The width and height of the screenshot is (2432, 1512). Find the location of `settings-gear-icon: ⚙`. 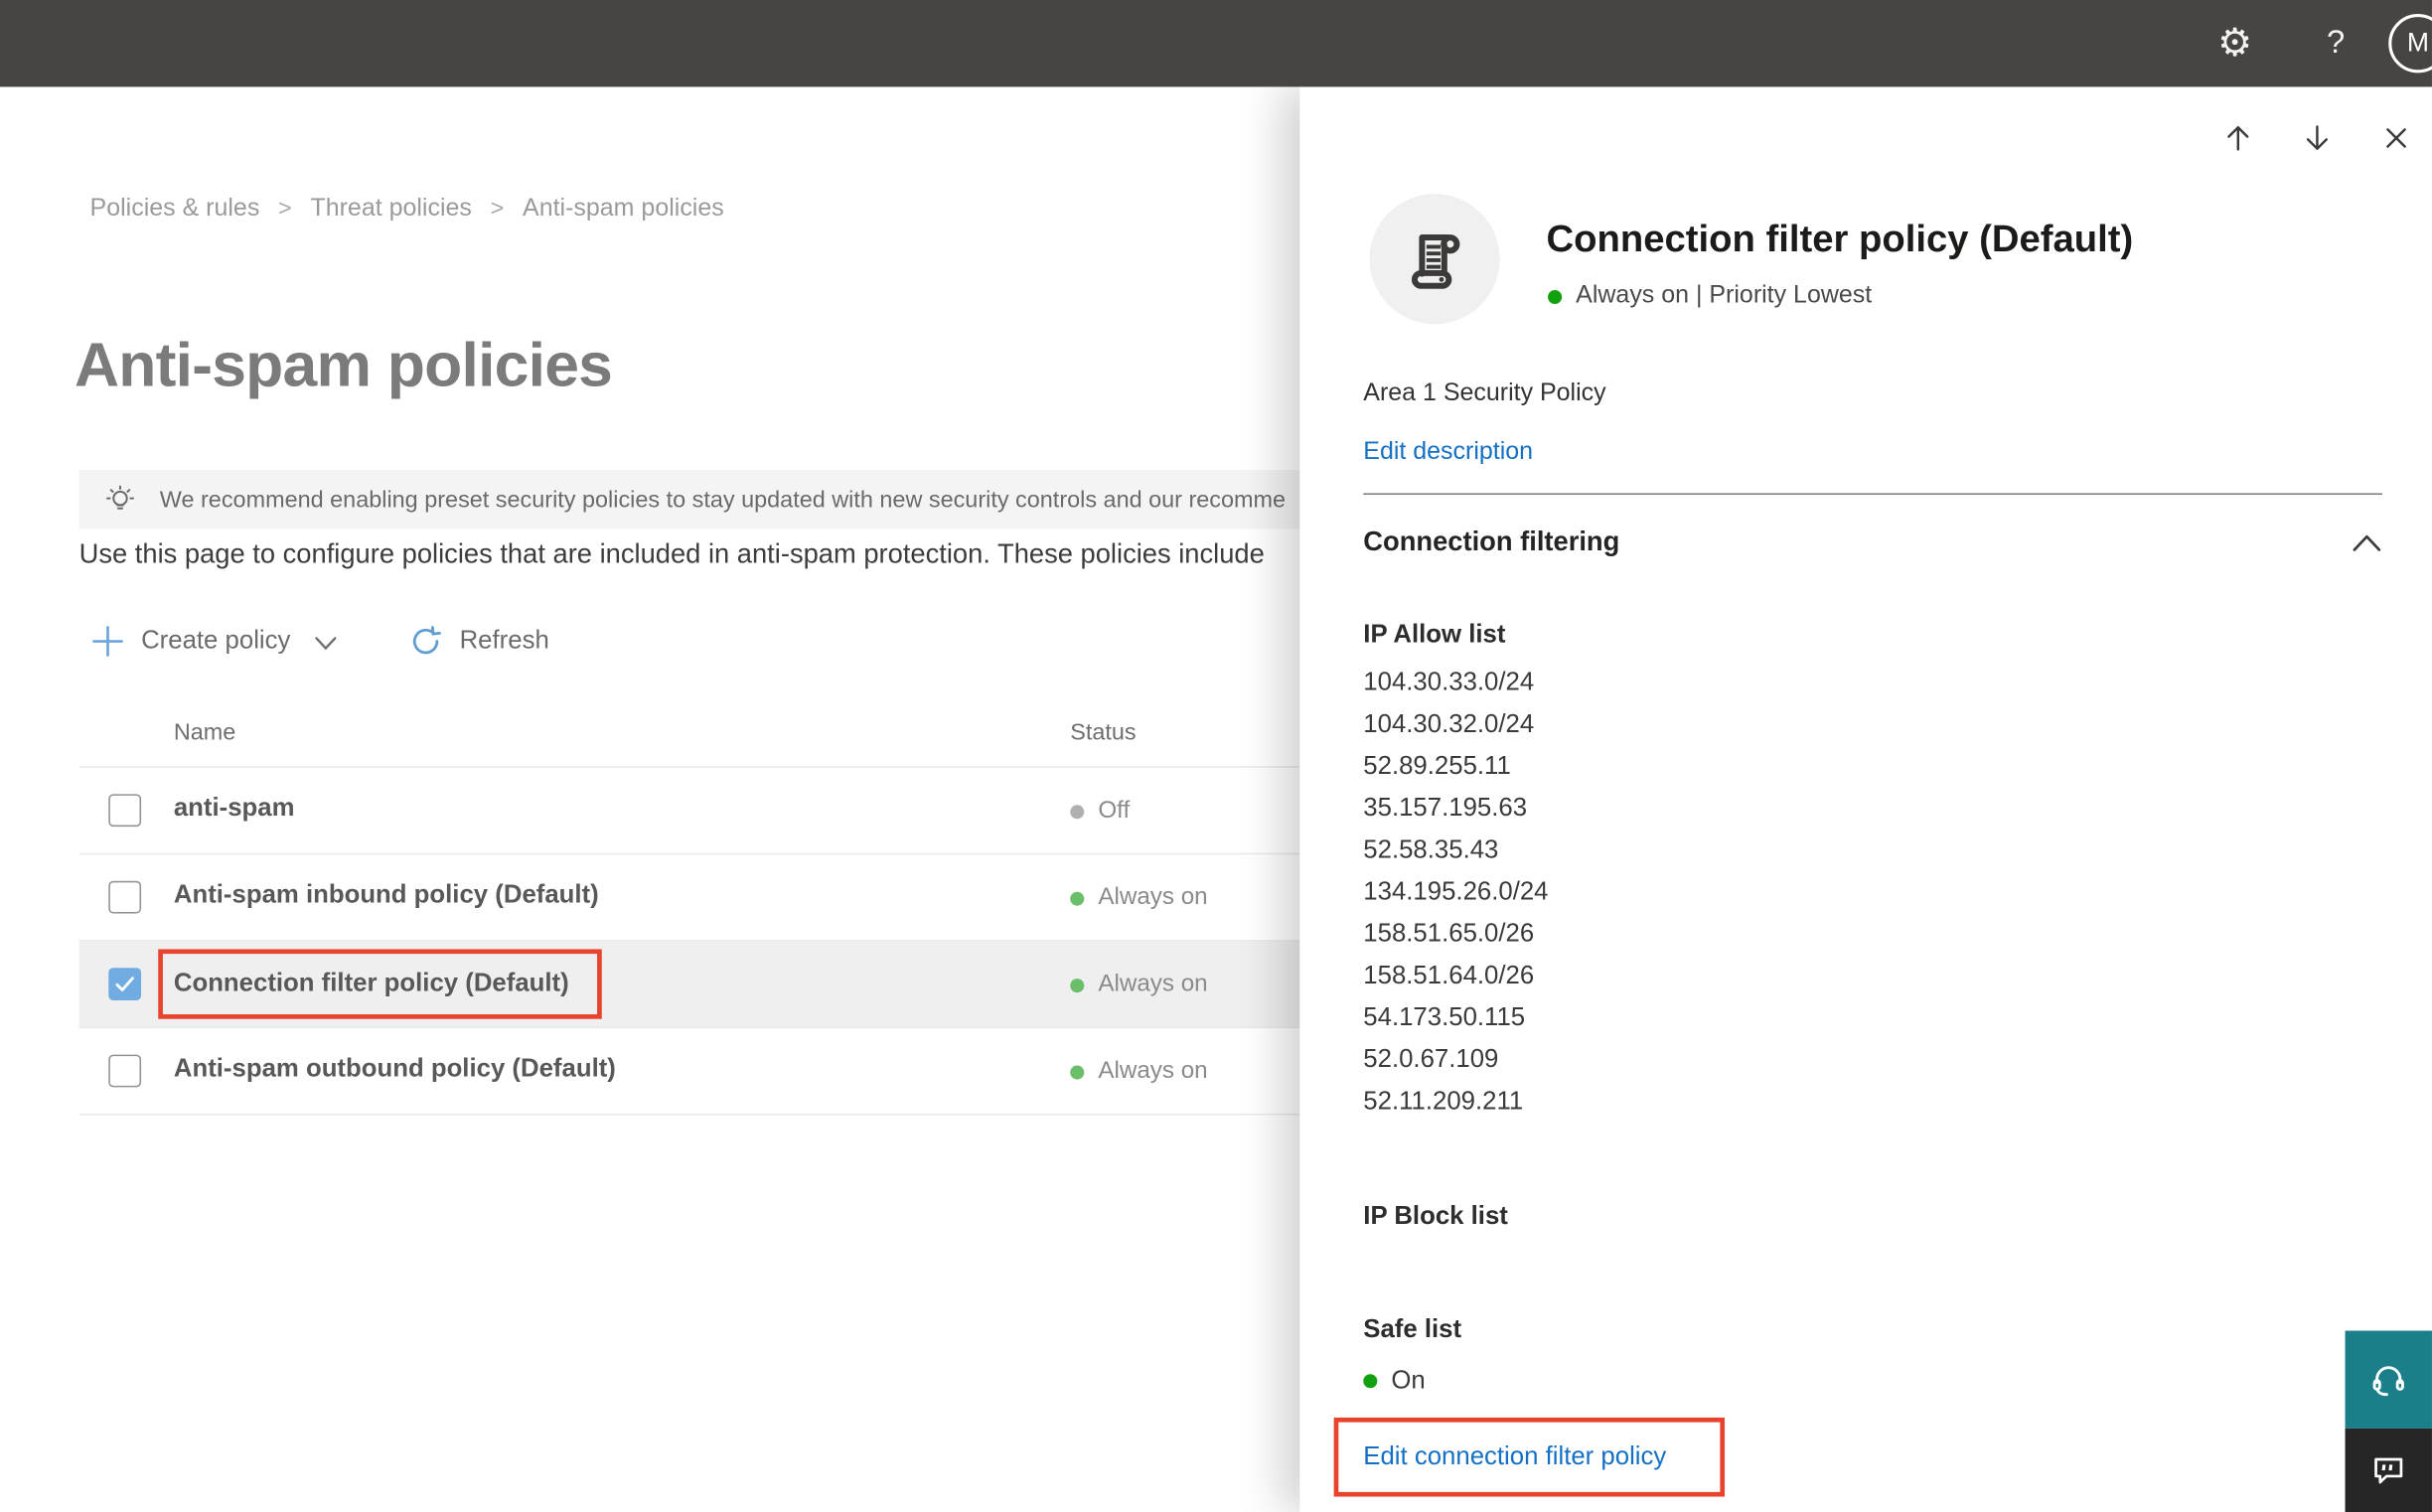

settings-gear-icon: ⚙ is located at coordinates (2234, 45).